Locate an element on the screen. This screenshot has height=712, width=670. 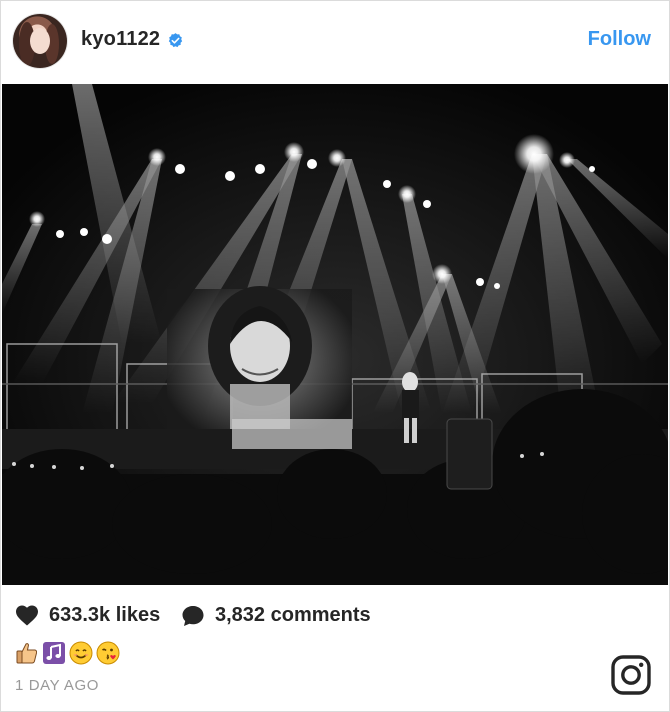
avatar is located at coordinates (40, 41).